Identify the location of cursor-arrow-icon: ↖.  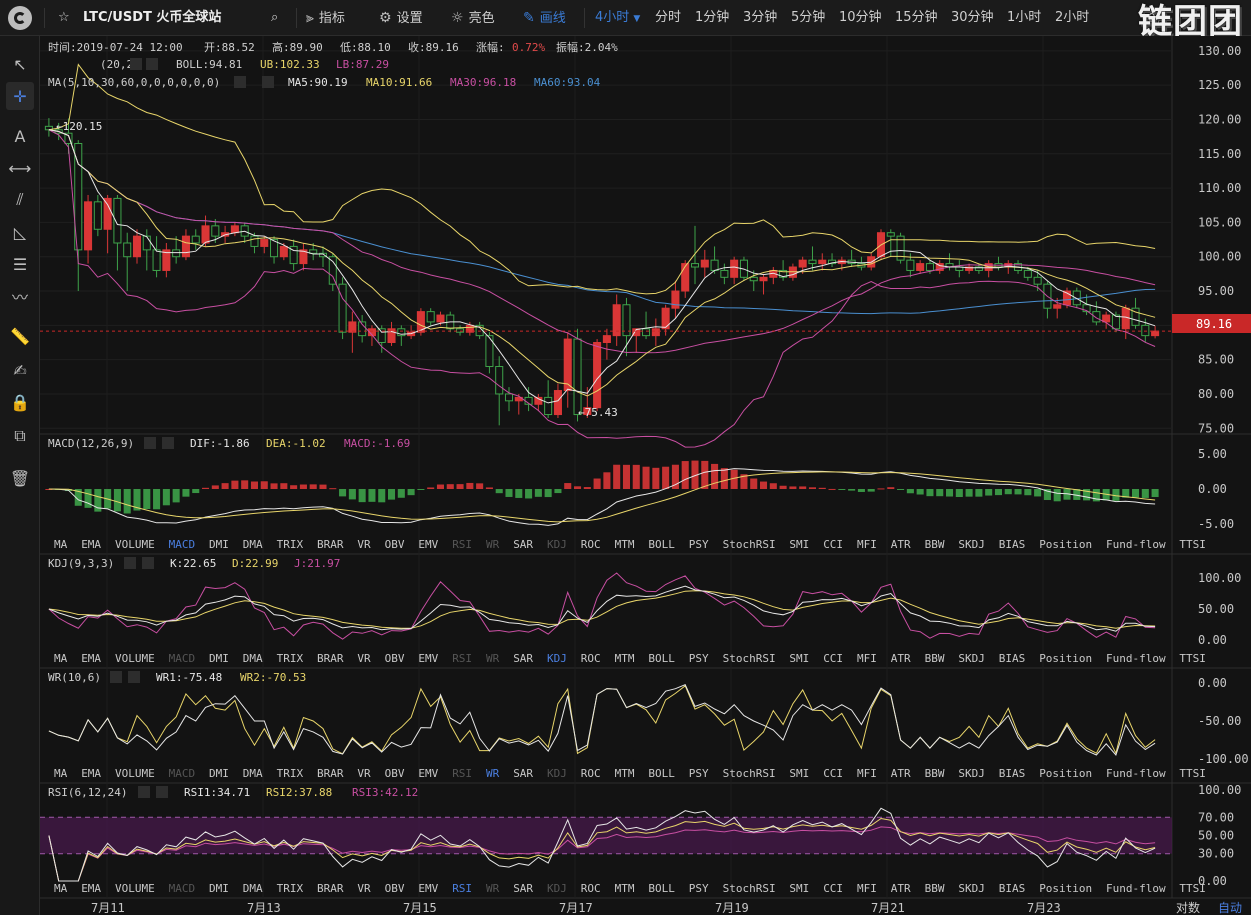
(20, 64).